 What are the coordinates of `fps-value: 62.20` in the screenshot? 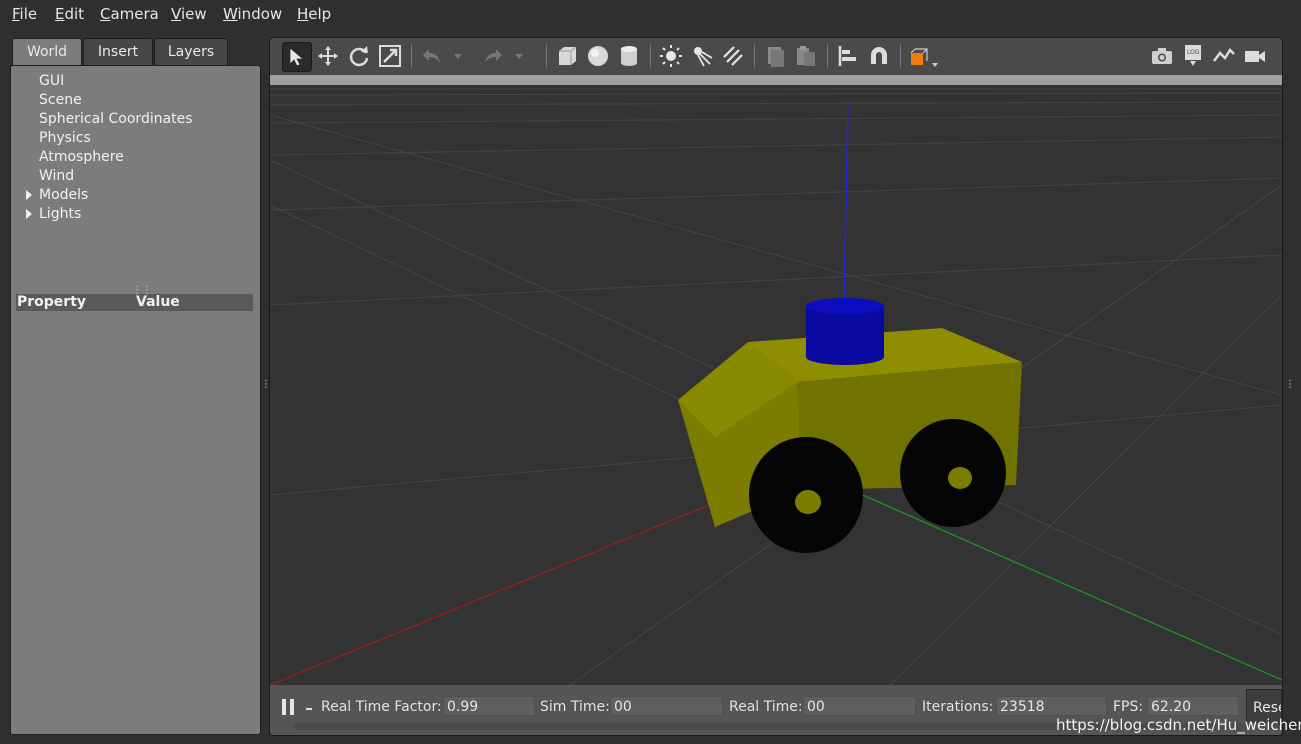 It's located at (1193, 706).